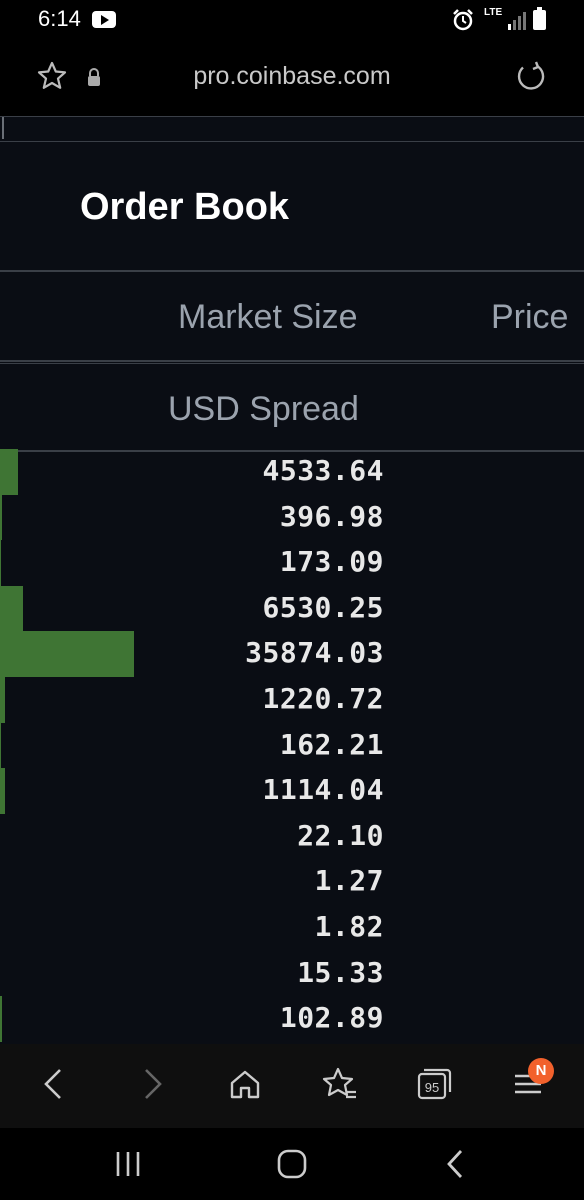  I want to click on reload-icon, so click(531, 76).